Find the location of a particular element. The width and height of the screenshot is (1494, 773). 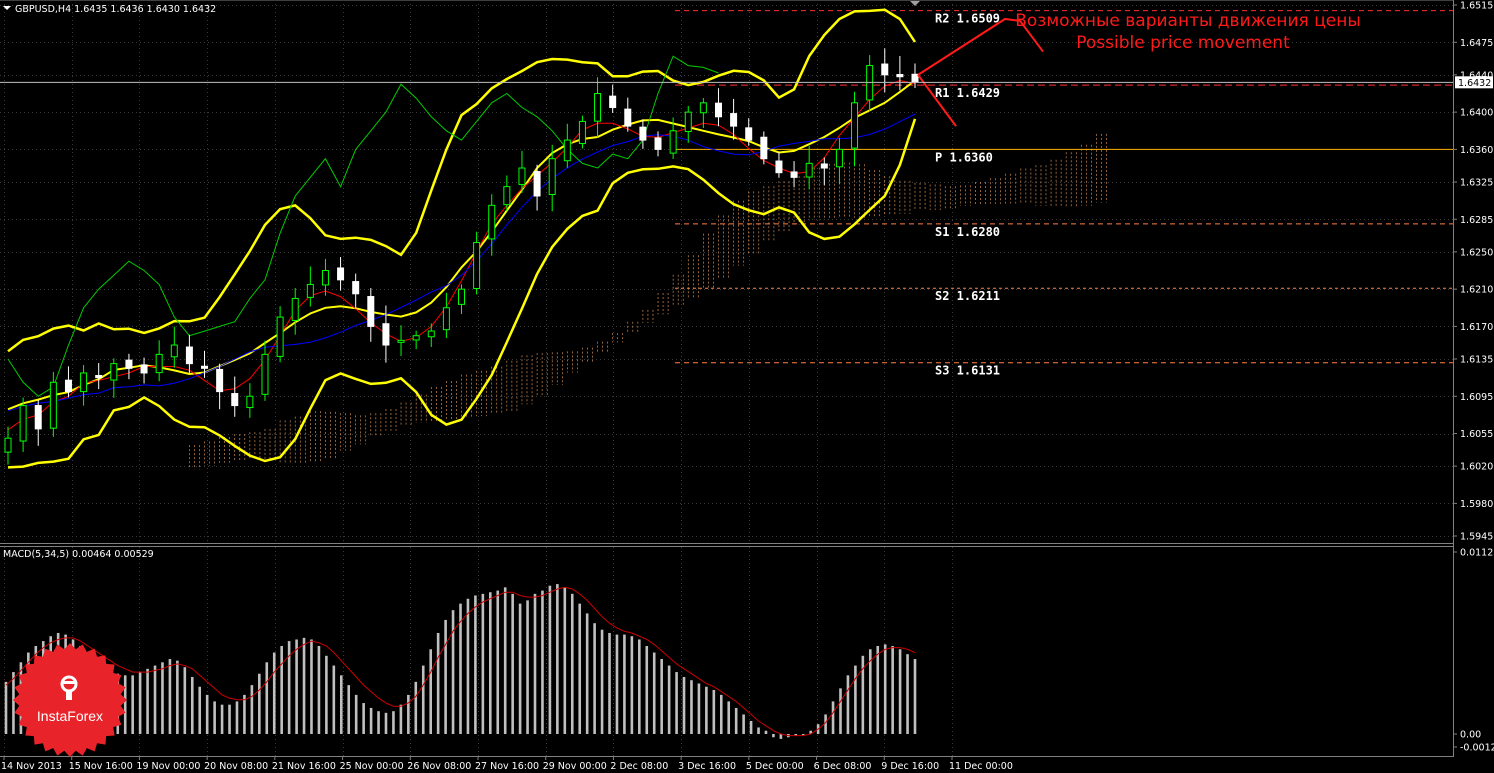

annotation-ru: Возможные варианты движения цены is located at coordinates (1188, 21).